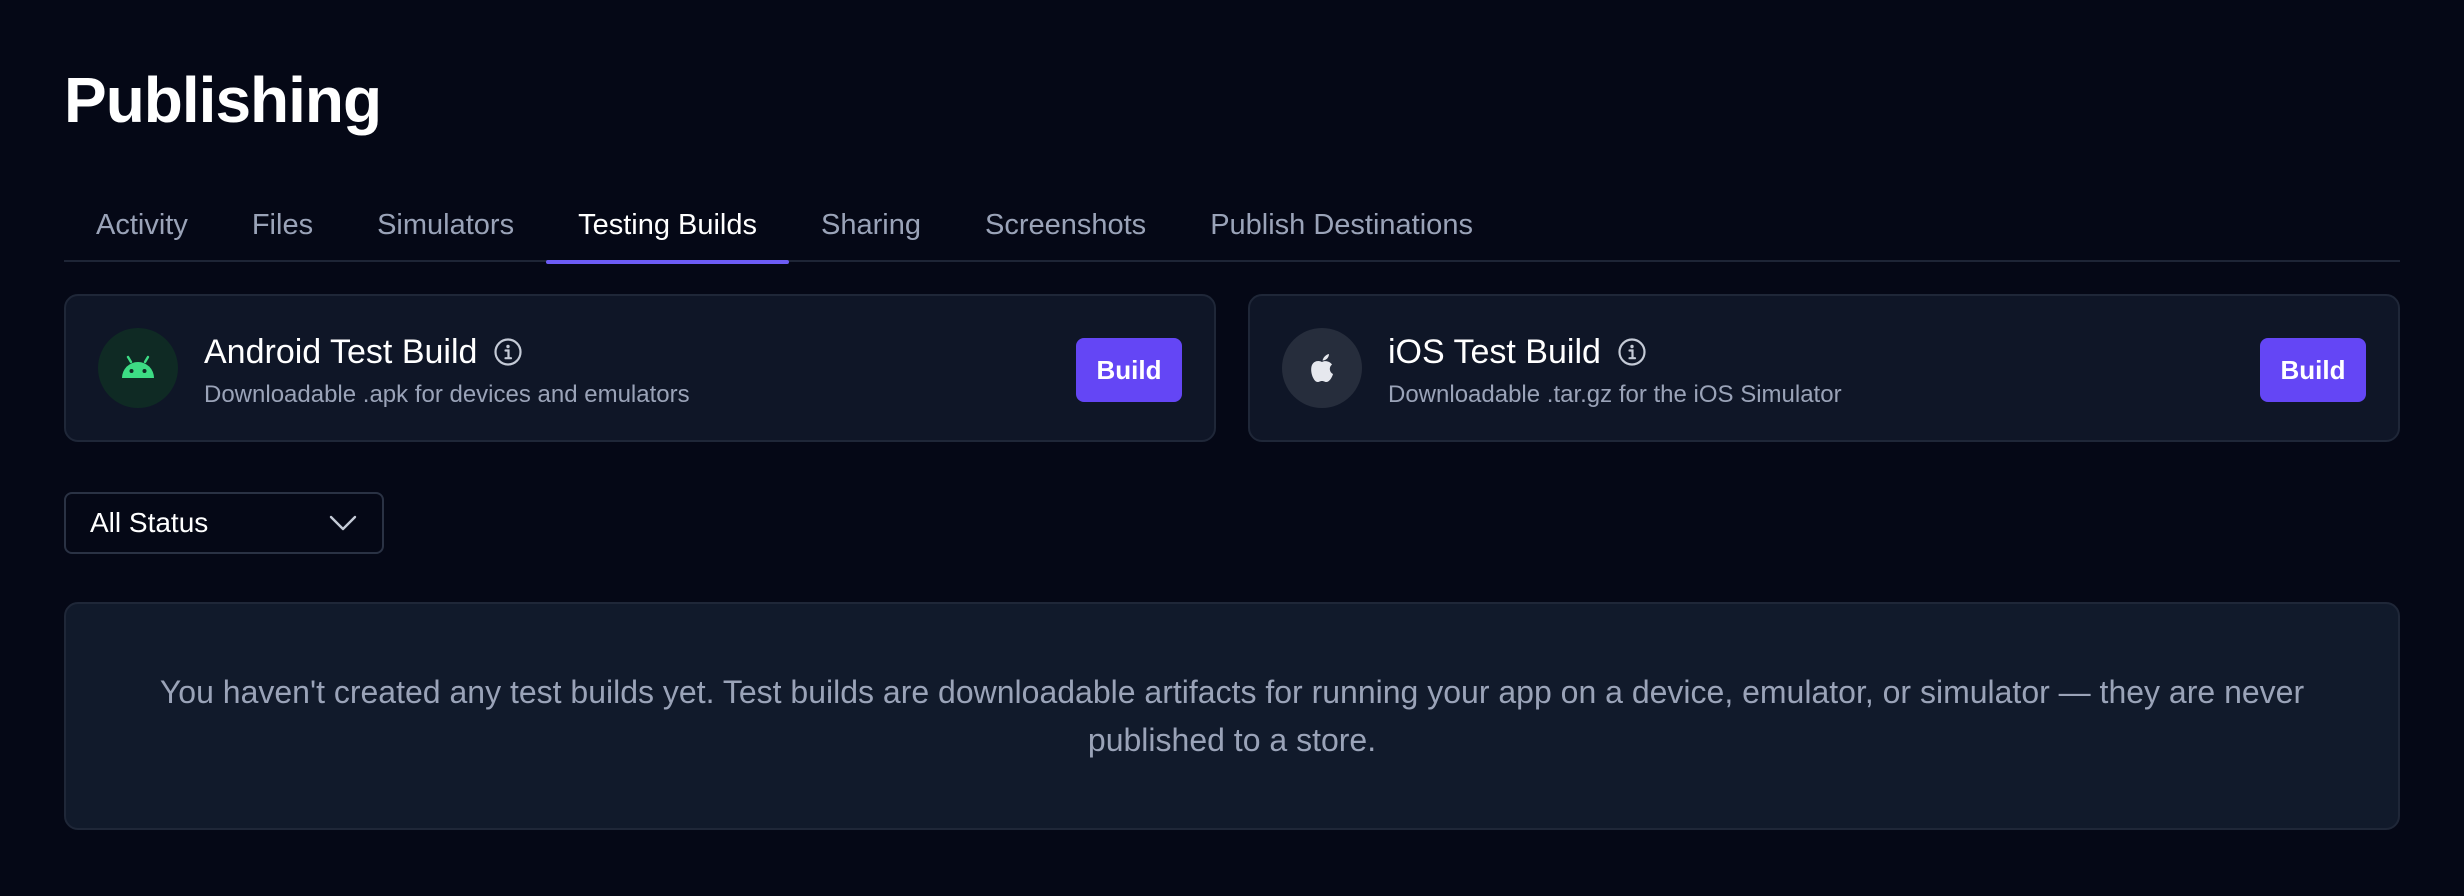  What do you see at coordinates (138, 368) in the screenshot?
I see `android-icon` at bounding box center [138, 368].